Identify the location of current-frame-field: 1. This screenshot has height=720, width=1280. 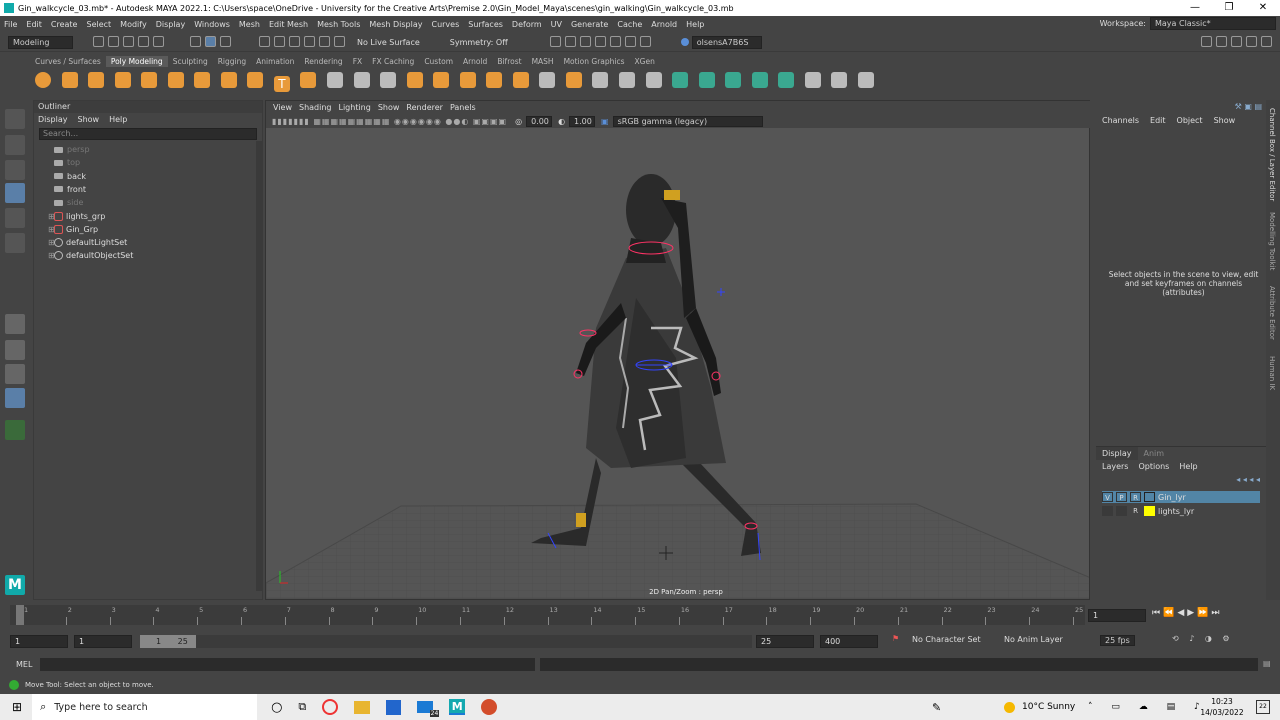
(1117, 615).